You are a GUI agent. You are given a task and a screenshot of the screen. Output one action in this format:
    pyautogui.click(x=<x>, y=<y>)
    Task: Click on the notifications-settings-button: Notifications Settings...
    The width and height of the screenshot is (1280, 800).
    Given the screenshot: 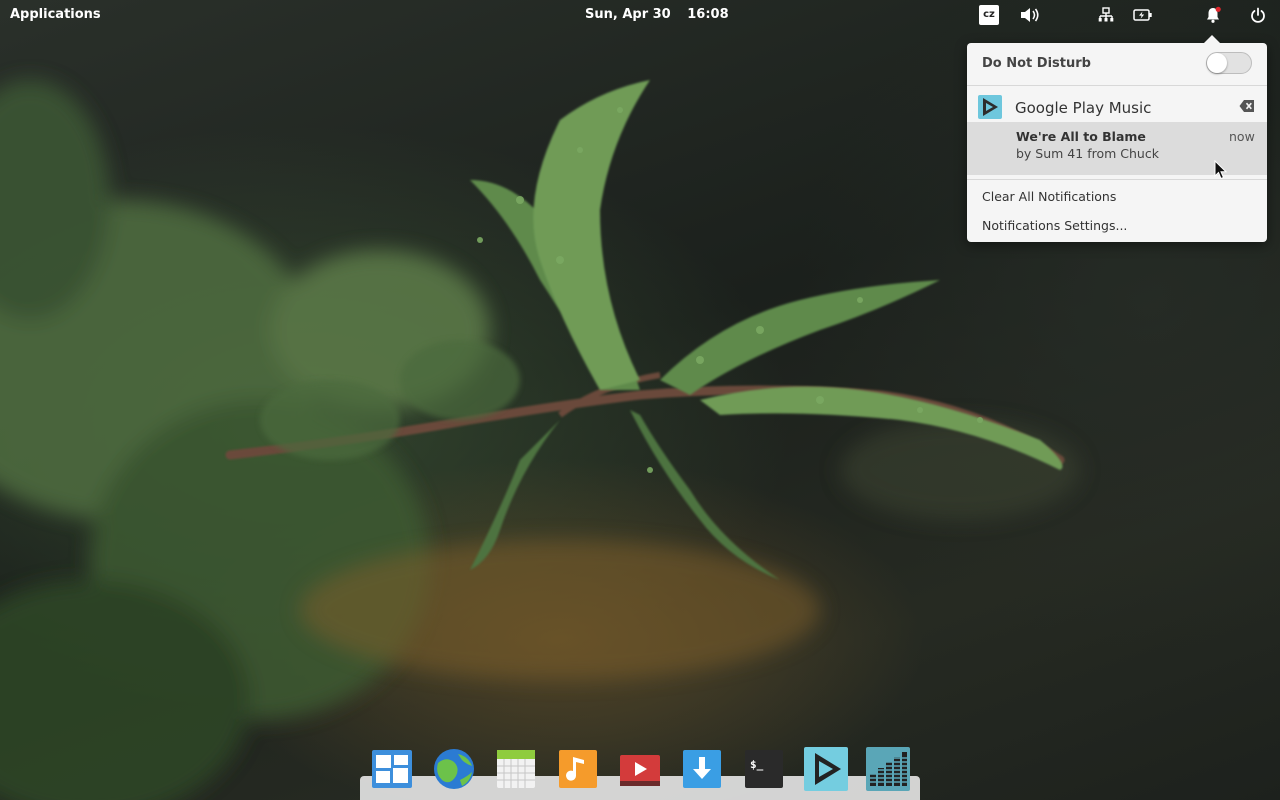 What is the action you would take?
    pyautogui.click(x=1054, y=225)
    